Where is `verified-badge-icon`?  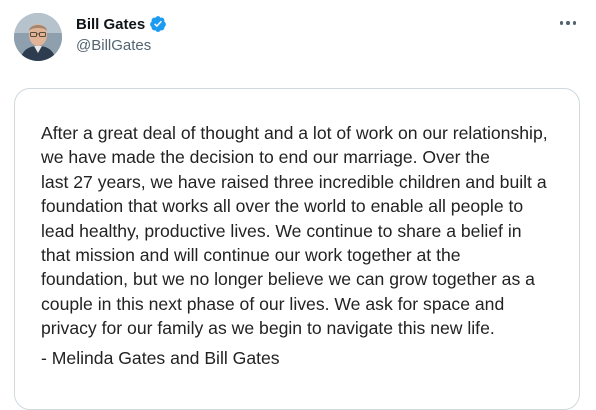 verified-badge-icon is located at coordinates (158, 24).